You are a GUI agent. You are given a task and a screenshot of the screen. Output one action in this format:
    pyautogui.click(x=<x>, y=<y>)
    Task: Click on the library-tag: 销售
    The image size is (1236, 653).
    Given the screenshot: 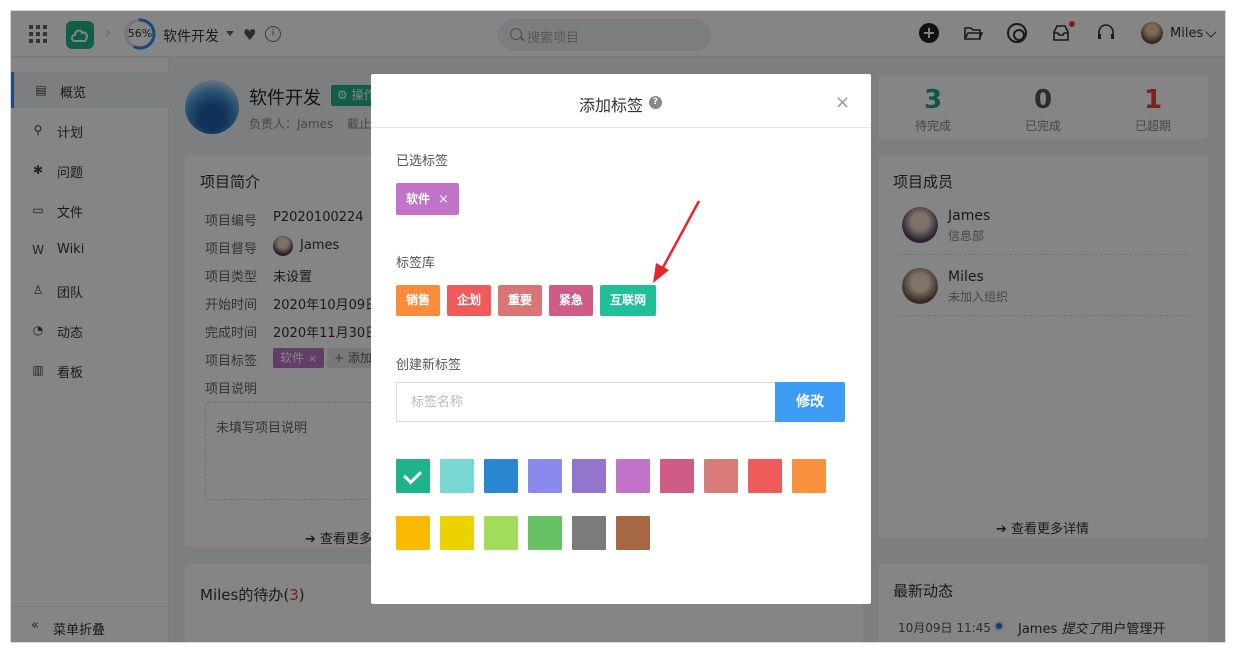 What is the action you would take?
    pyautogui.click(x=418, y=300)
    